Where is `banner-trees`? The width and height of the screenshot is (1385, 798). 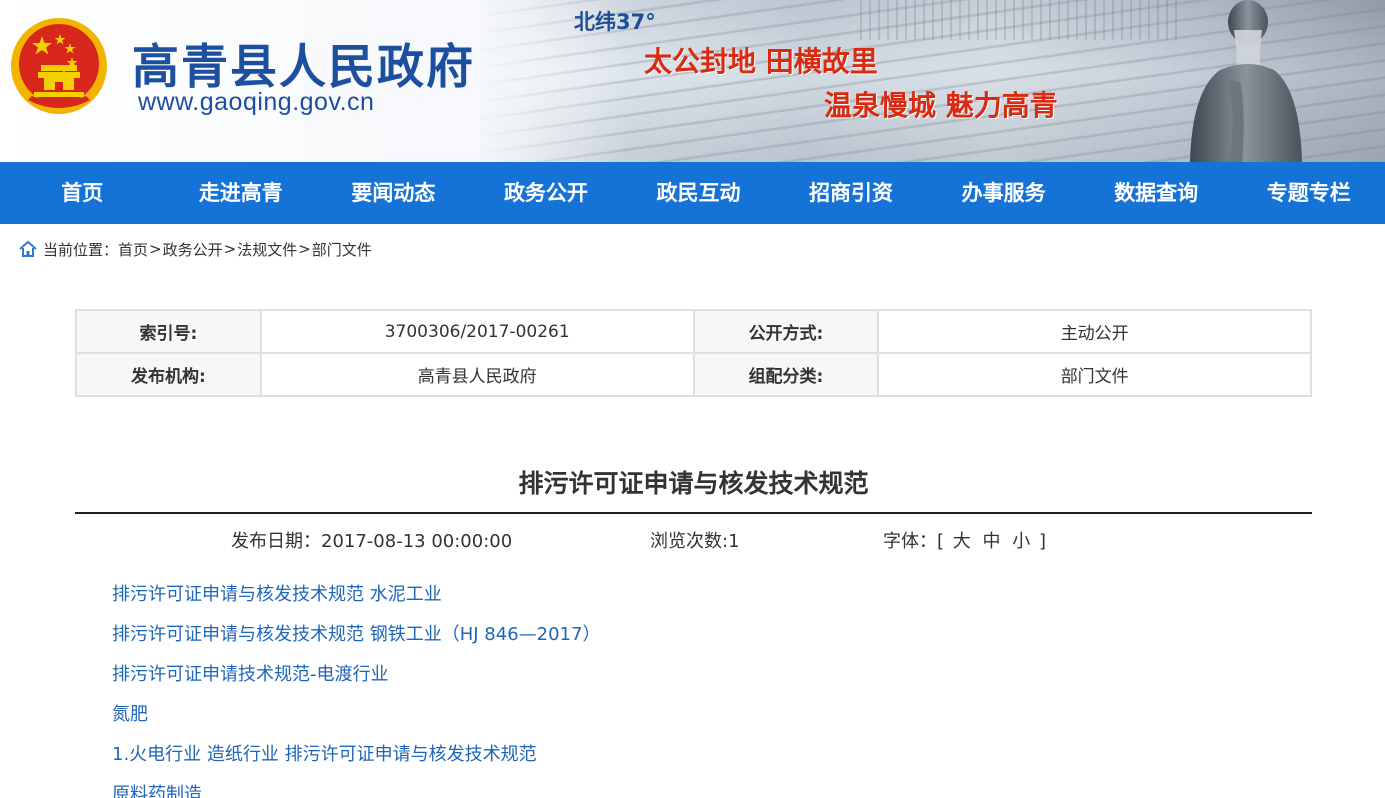
banner-trees is located at coordinates (1020, 20).